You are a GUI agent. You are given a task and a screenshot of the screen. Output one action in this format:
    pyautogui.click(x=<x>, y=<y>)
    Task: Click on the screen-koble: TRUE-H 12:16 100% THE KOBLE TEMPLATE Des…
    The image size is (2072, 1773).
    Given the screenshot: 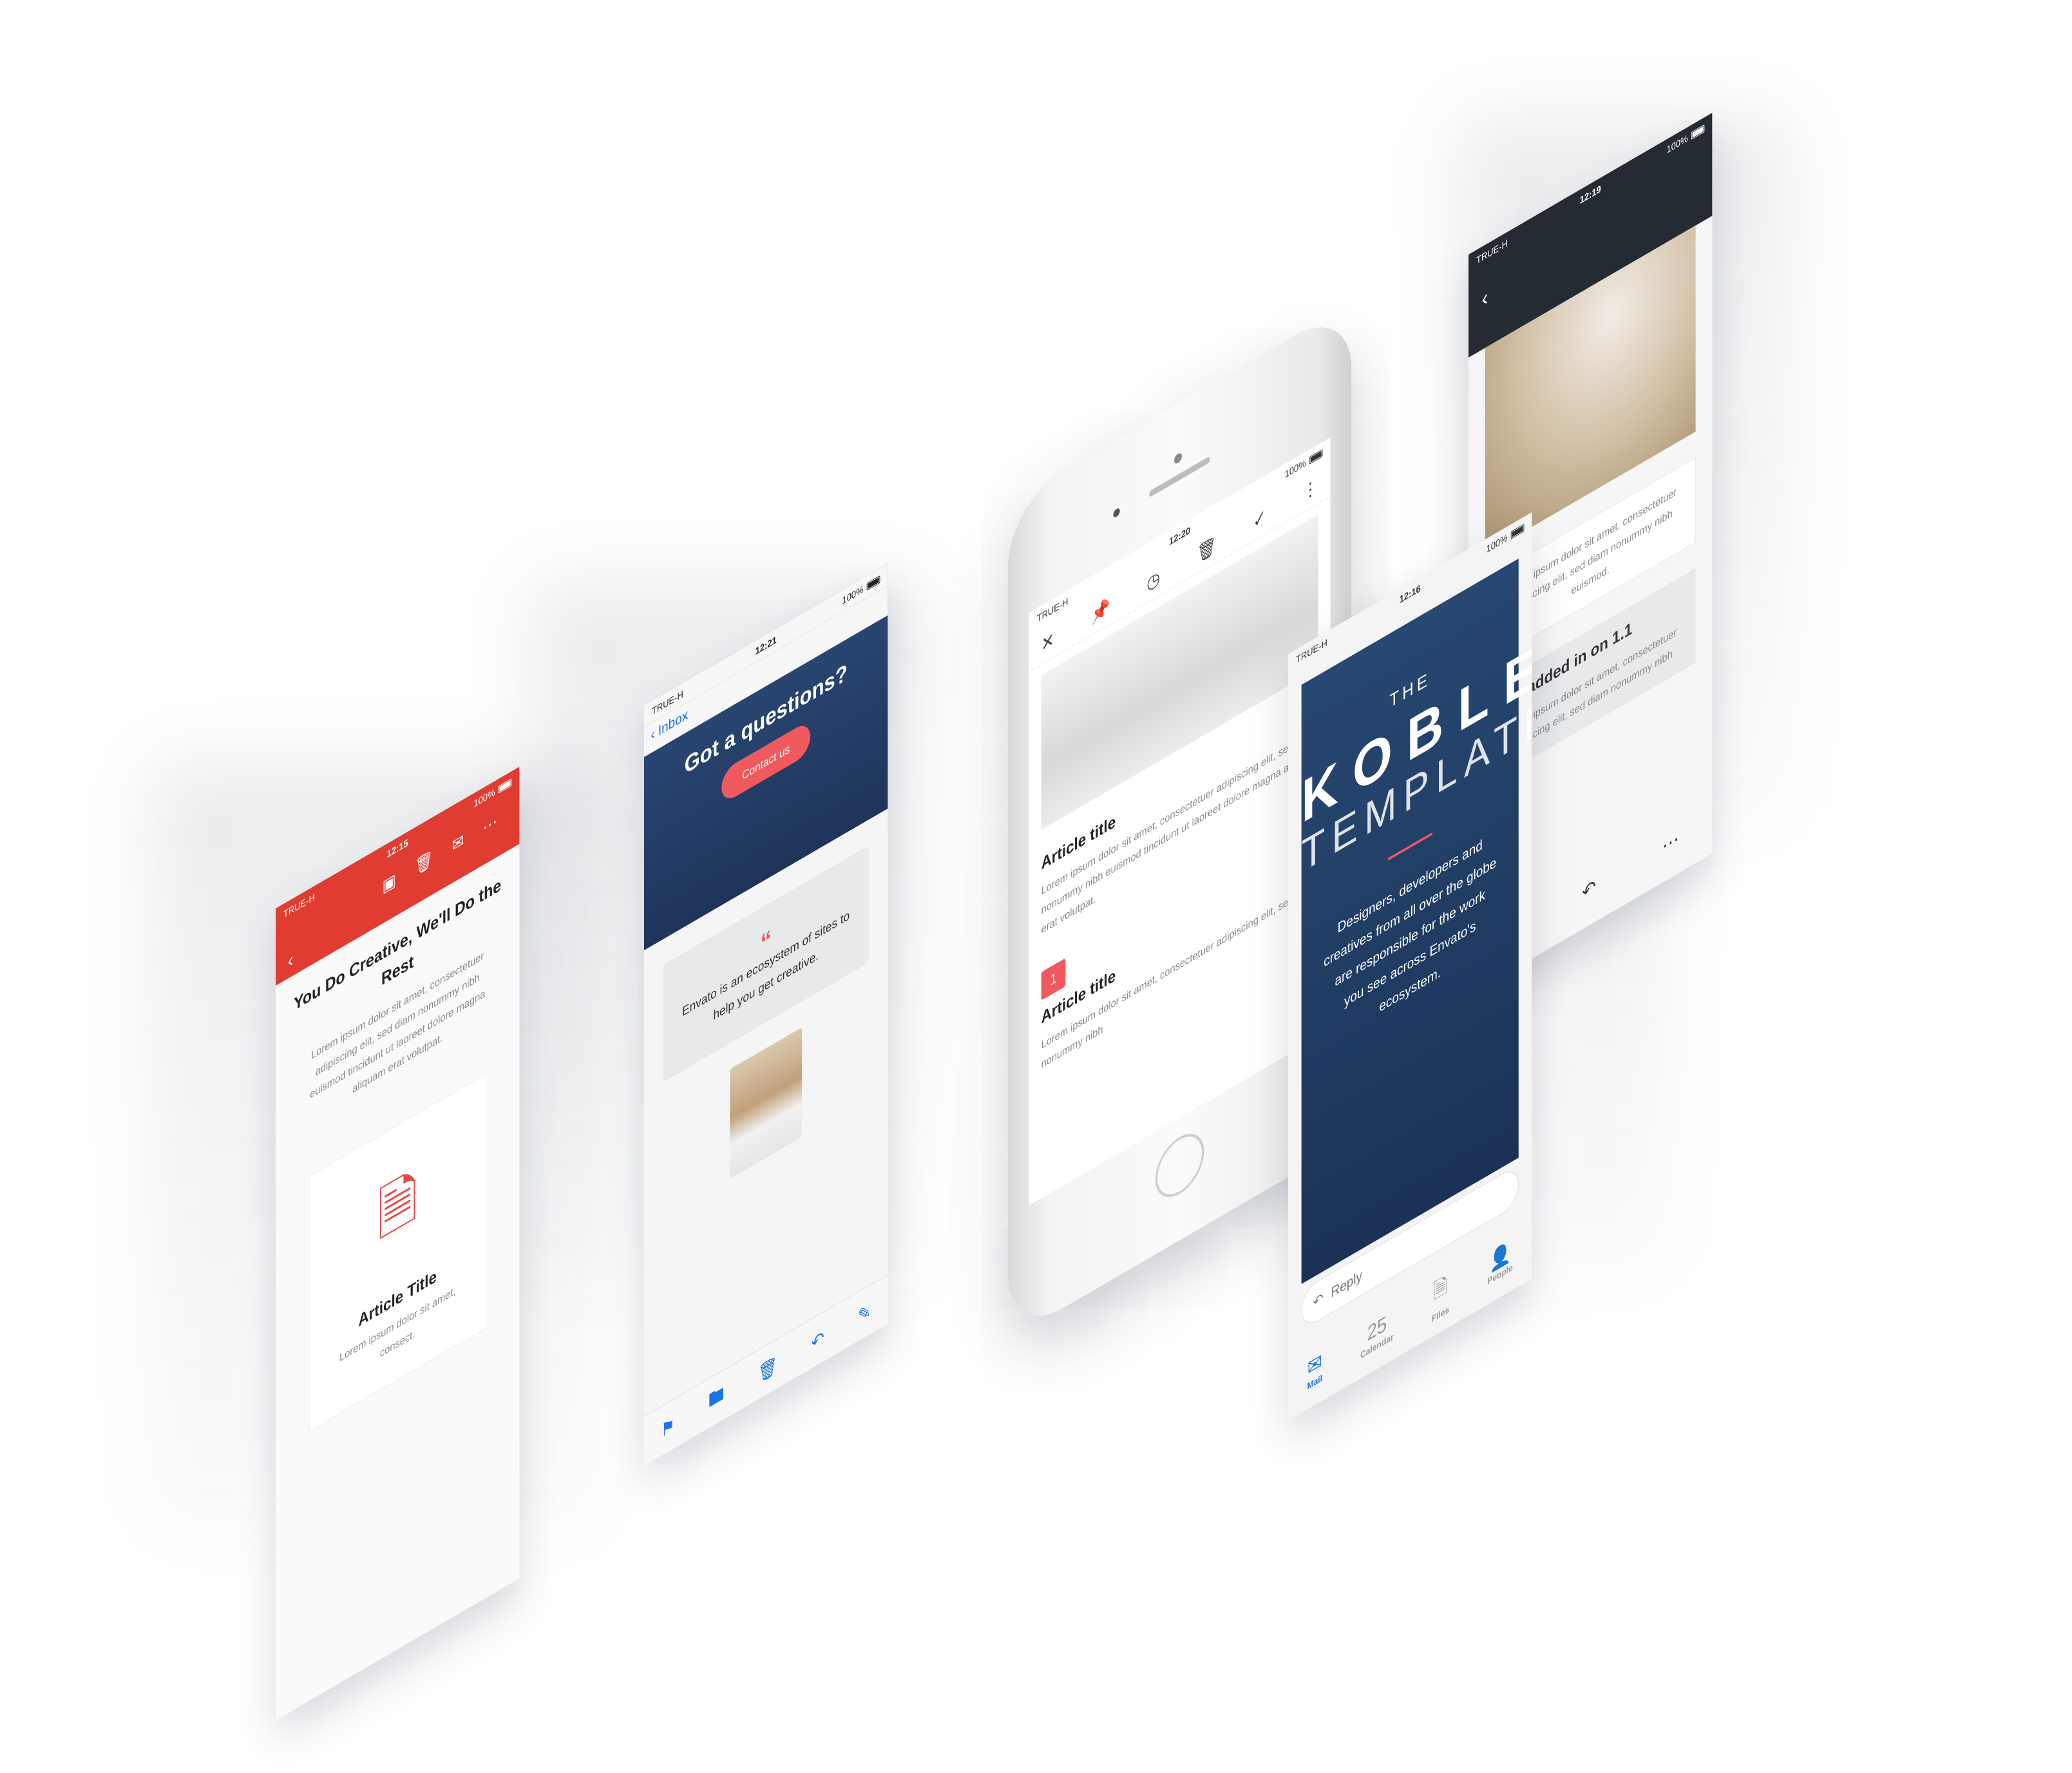 What is the action you would take?
    pyautogui.click(x=1410, y=966)
    